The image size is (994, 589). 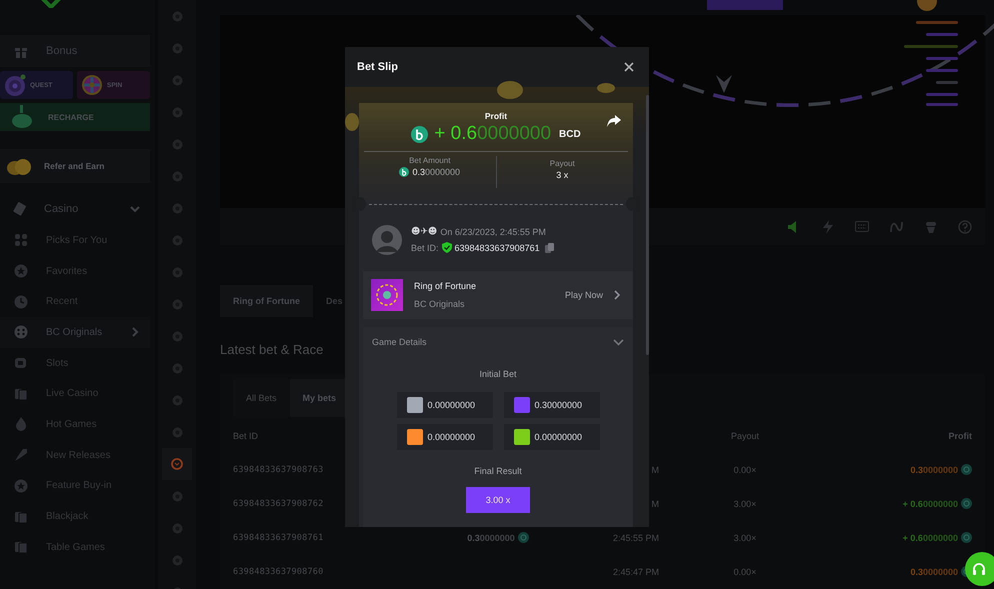 I want to click on game-details-header: Game Details, so click(x=498, y=342).